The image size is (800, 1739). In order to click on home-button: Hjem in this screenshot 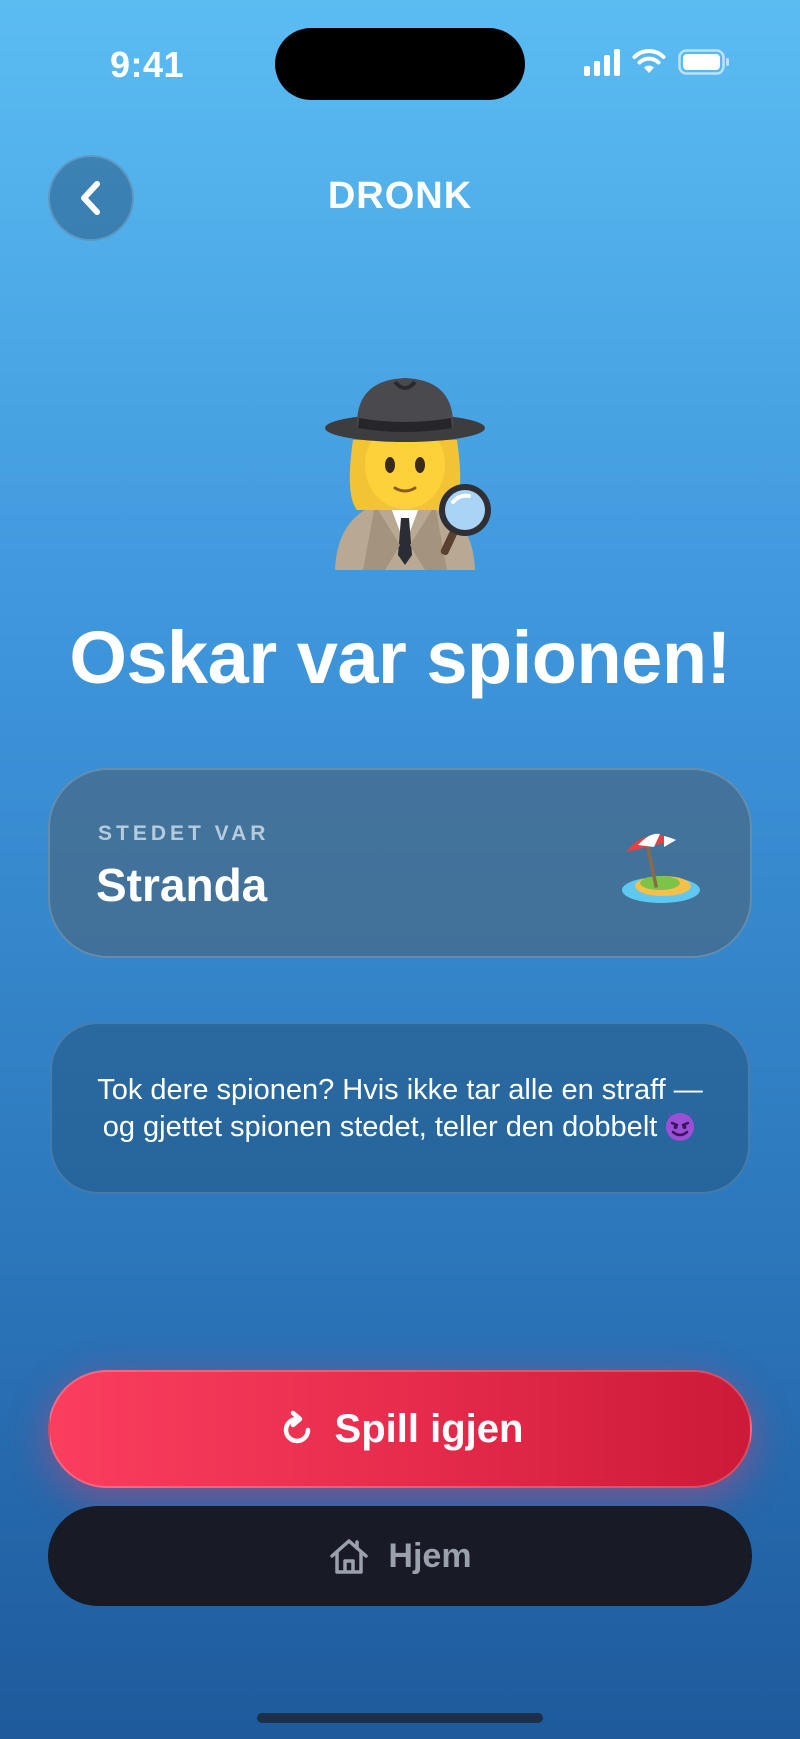, I will do `click(400, 1556)`.